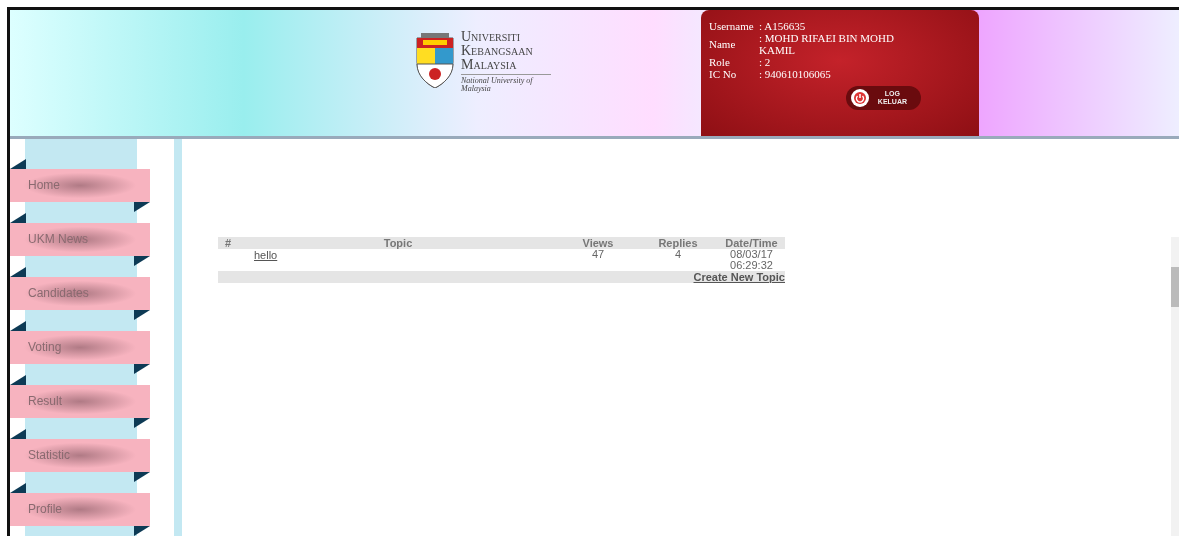  I want to click on menu-item: Profile, so click(80, 509).